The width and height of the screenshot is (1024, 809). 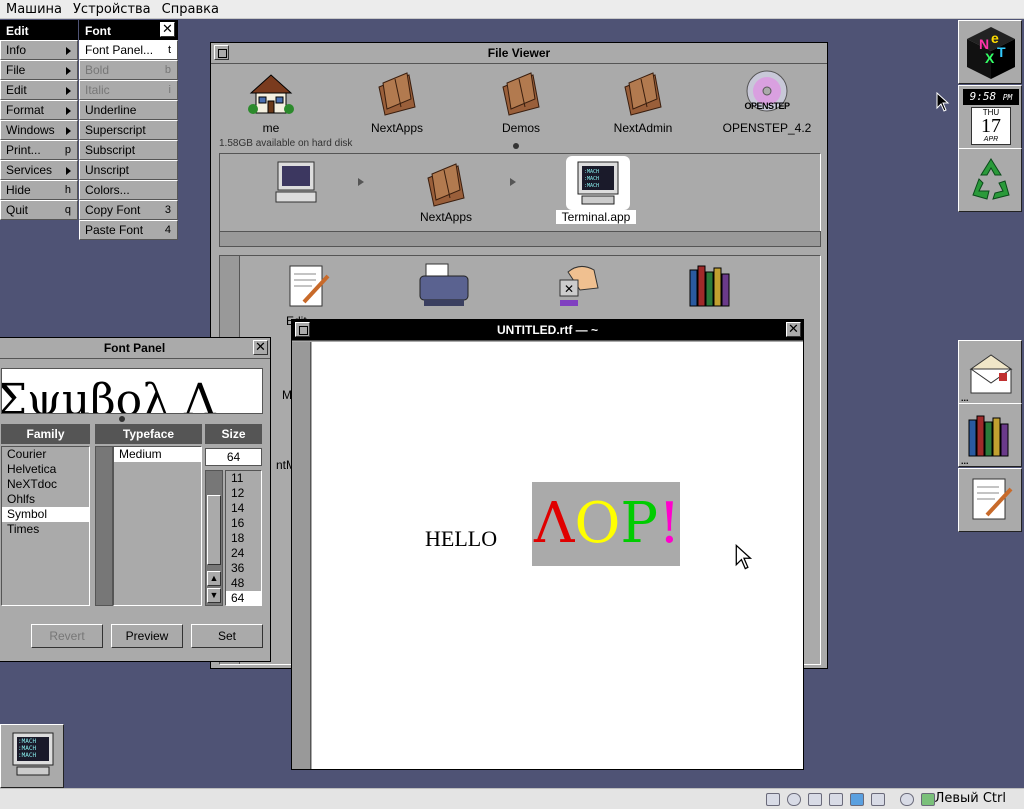 I want to click on size-item: 36, so click(x=243, y=568).